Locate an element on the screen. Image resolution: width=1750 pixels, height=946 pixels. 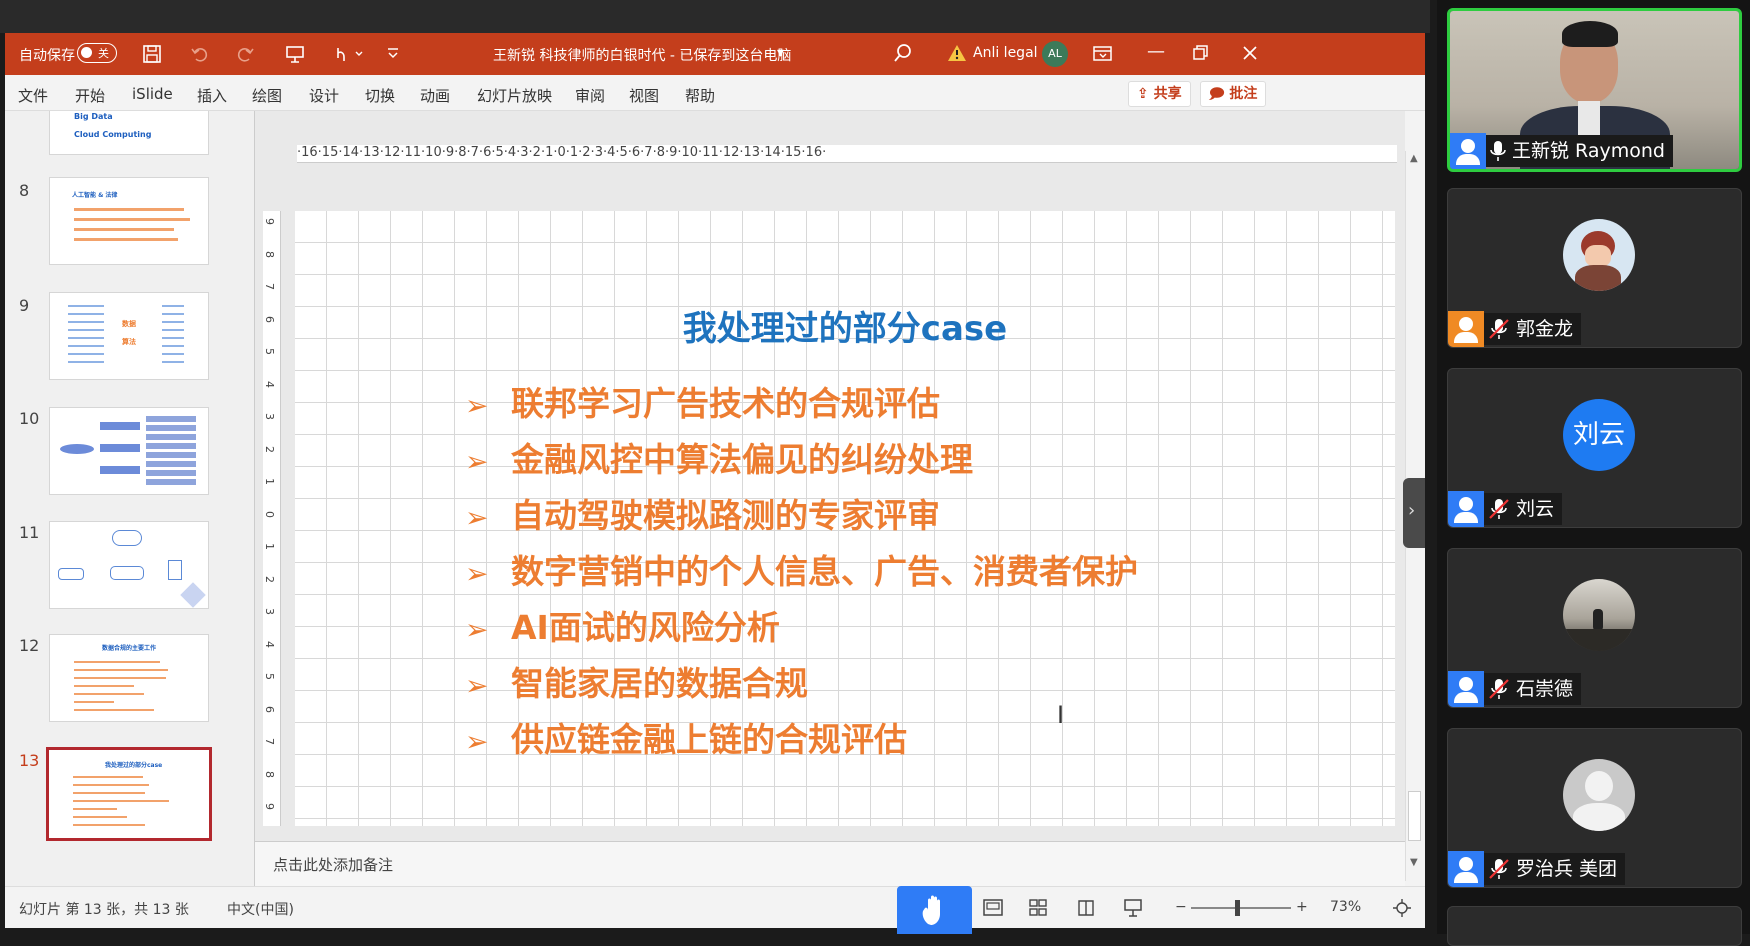
zoom-slider is located at coordinates (1241, 908).